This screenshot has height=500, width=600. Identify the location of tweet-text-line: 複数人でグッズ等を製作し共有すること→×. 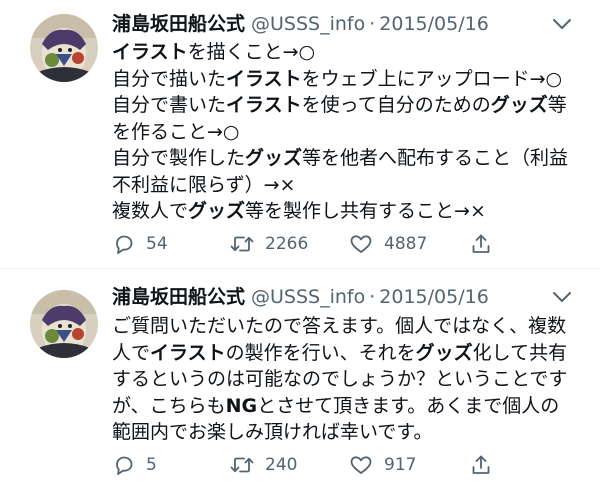
(347, 211).